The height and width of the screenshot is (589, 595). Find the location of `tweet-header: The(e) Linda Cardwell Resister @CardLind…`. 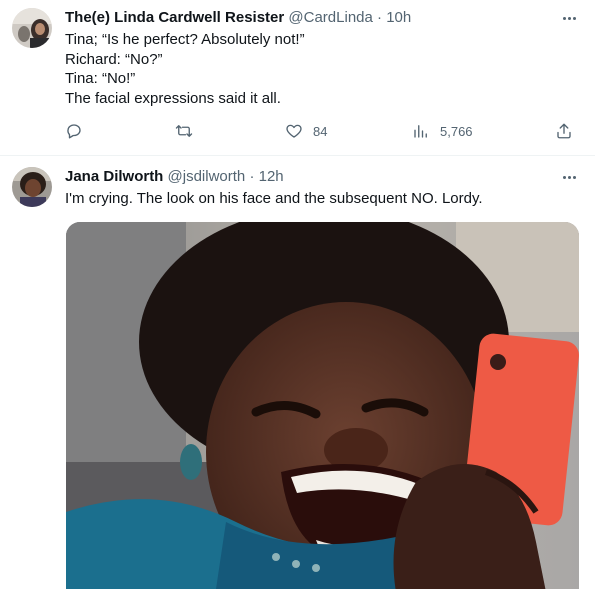

tweet-header: The(e) Linda Cardwell Resister @CardLind… is located at coordinates (238, 18).